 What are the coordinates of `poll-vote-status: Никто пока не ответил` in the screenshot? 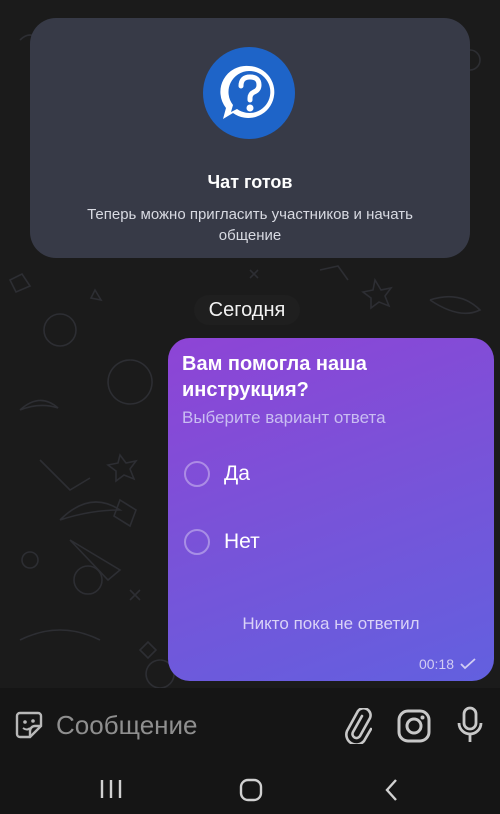 It's located at (331, 623).